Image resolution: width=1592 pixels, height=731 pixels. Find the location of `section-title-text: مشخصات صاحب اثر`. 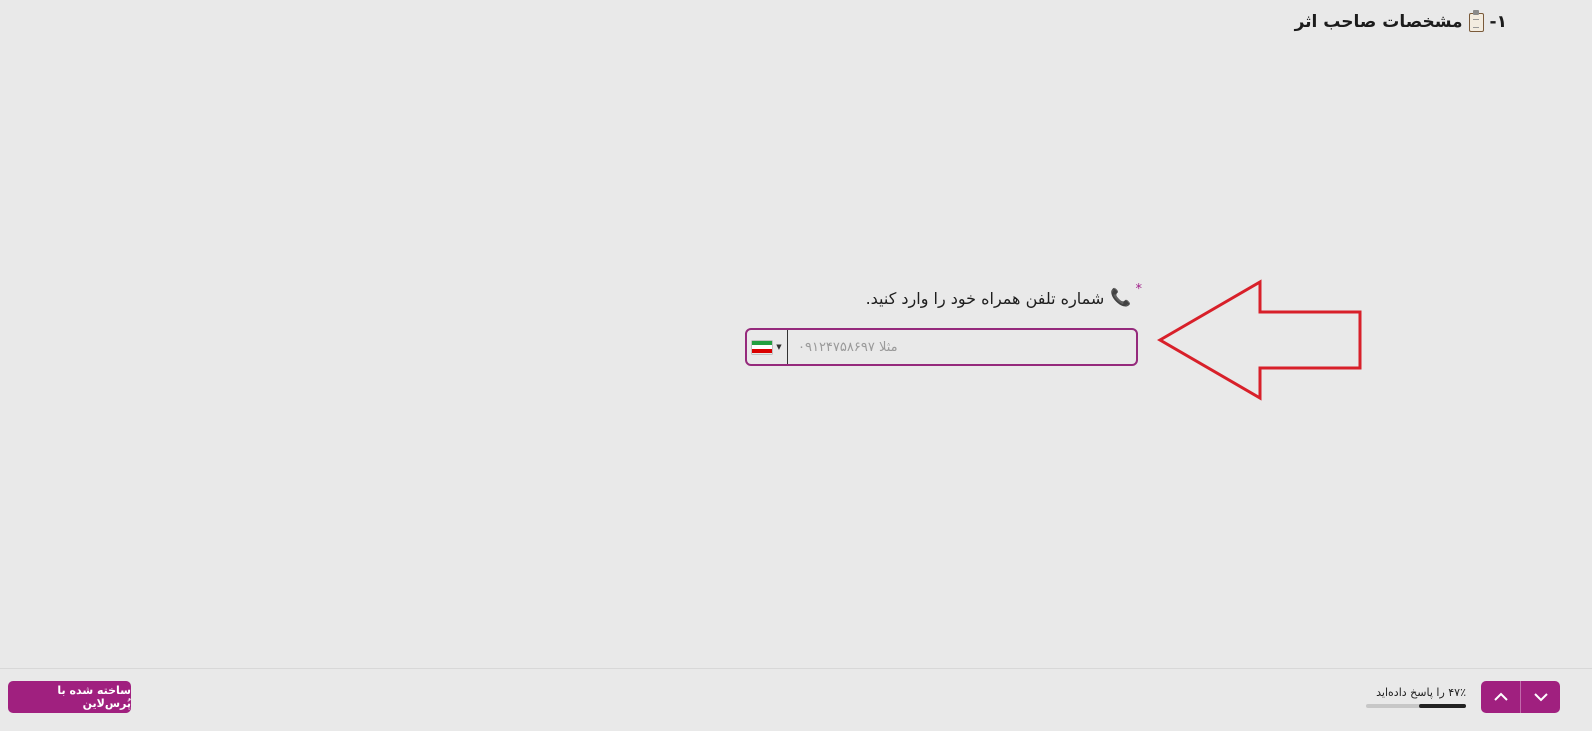

section-title-text: مشخصات صاحب اثر is located at coordinates (1378, 22).